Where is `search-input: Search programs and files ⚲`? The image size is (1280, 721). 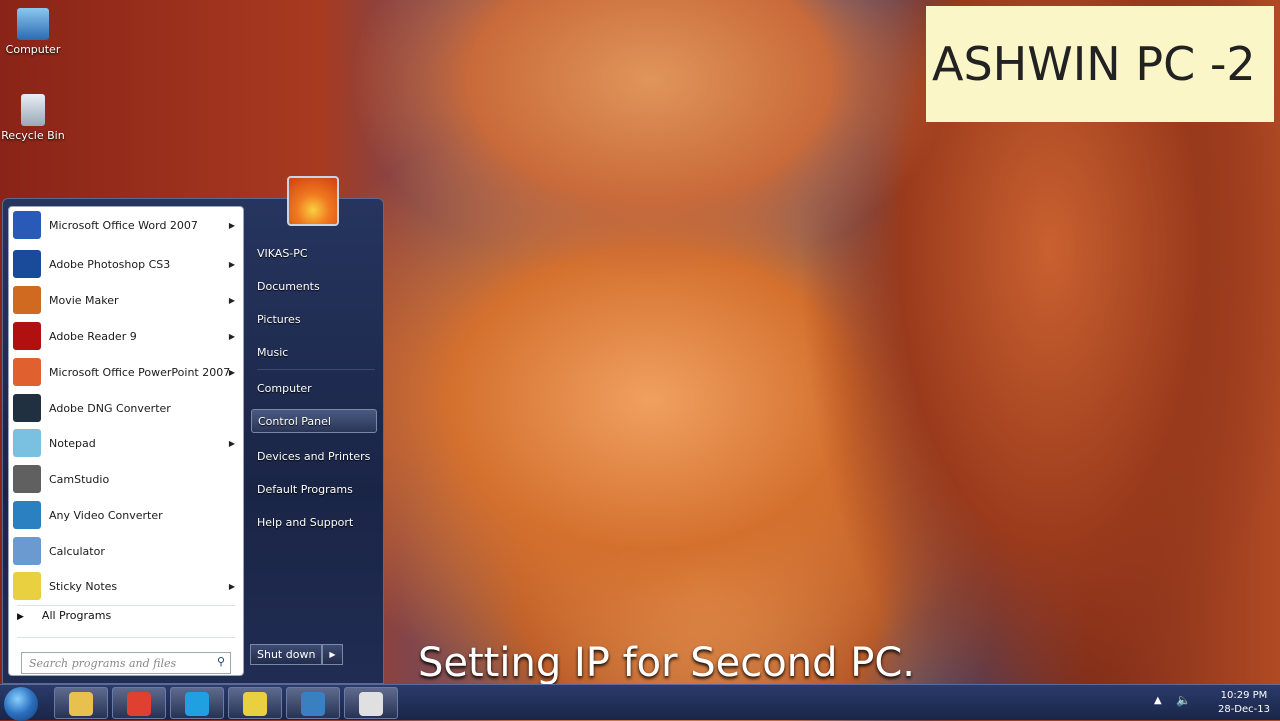 search-input: Search programs and files ⚲ is located at coordinates (126, 663).